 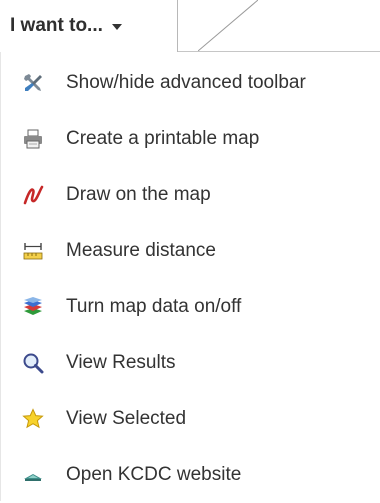 I want to click on magnifier-icon, so click(x=33, y=363).